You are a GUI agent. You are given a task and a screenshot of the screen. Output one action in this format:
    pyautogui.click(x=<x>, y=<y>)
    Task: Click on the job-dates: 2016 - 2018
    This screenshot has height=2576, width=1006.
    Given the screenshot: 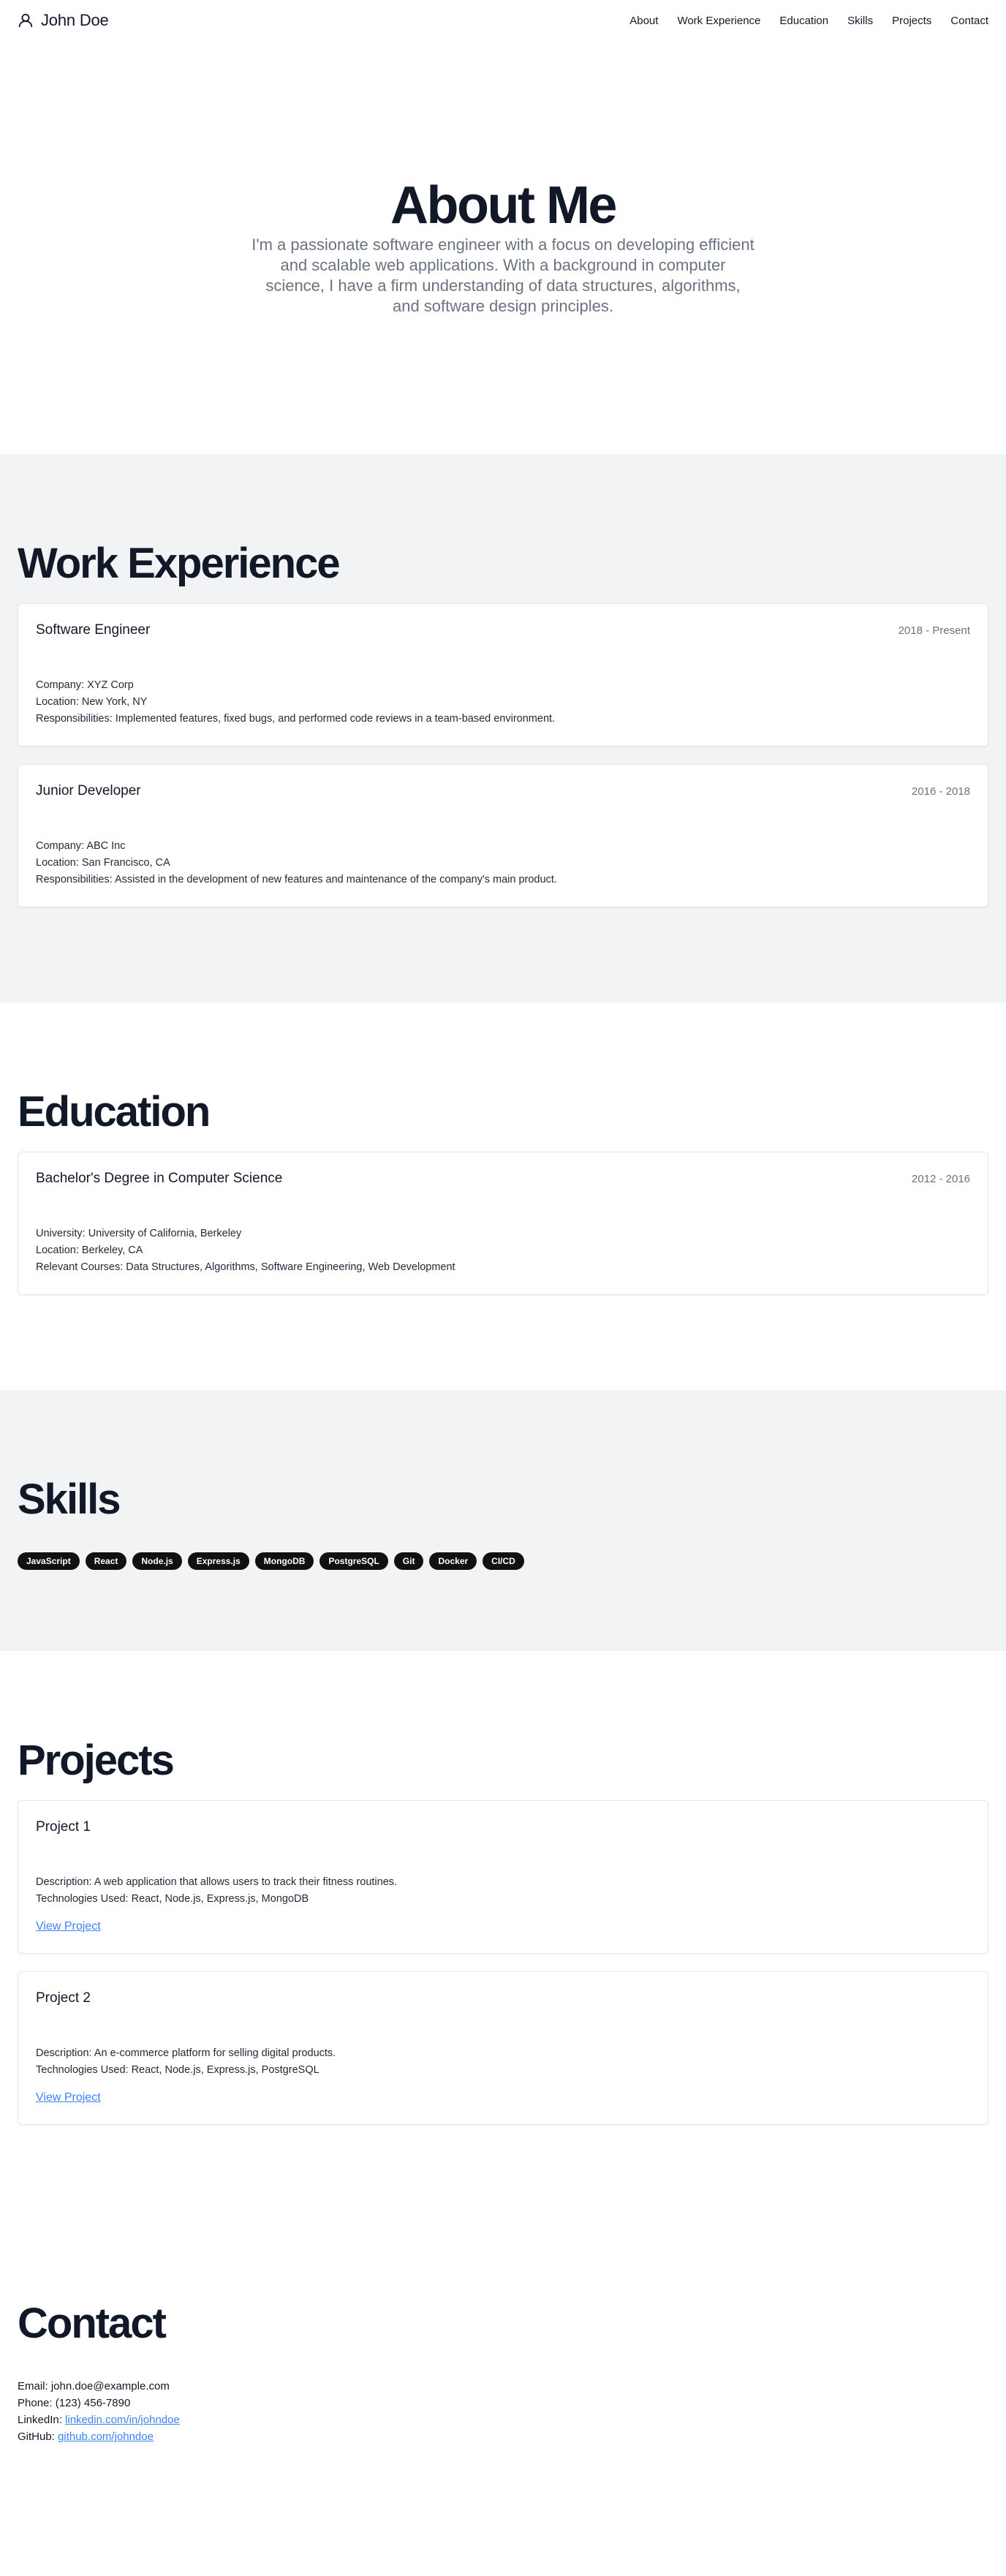 What is the action you would take?
    pyautogui.click(x=940, y=791)
    